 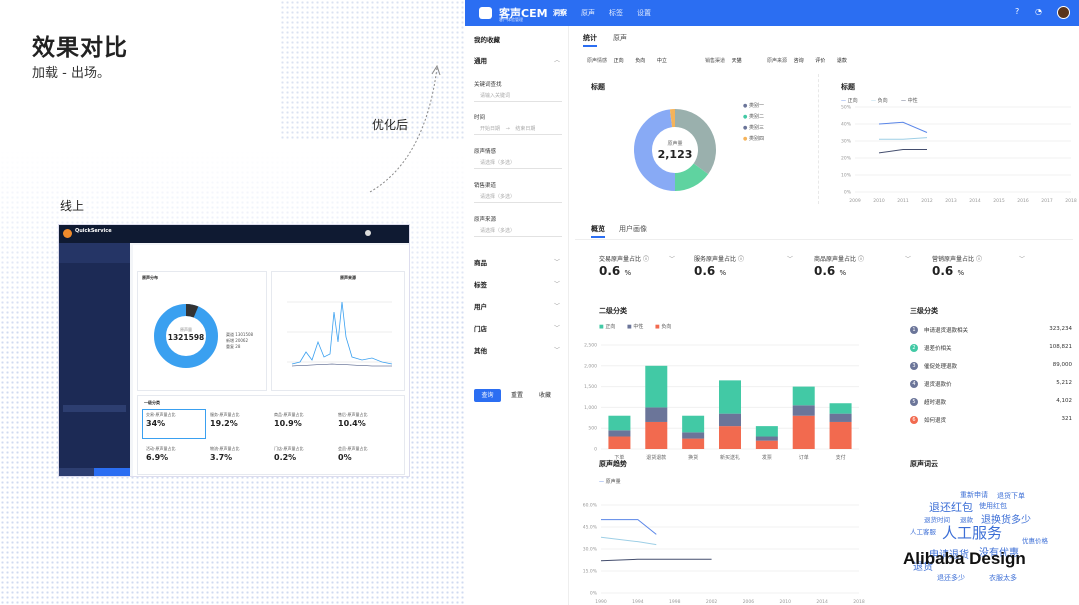 What do you see at coordinates (993, 331) in the screenshot?
I see `level3-row: 1 申请退货退款相关 323,234` at bounding box center [993, 331].